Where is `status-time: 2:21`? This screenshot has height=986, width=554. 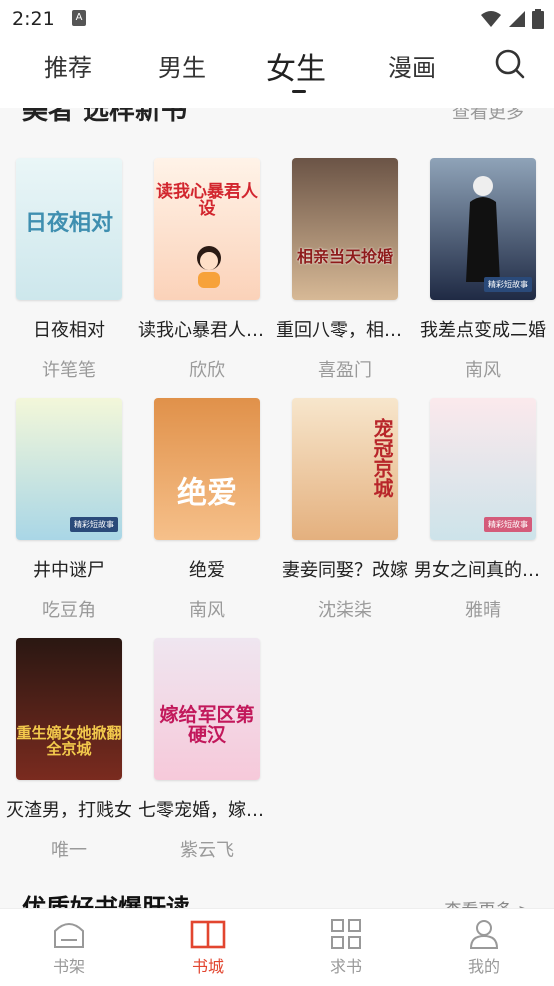
status-time: 2:21 is located at coordinates (33, 19).